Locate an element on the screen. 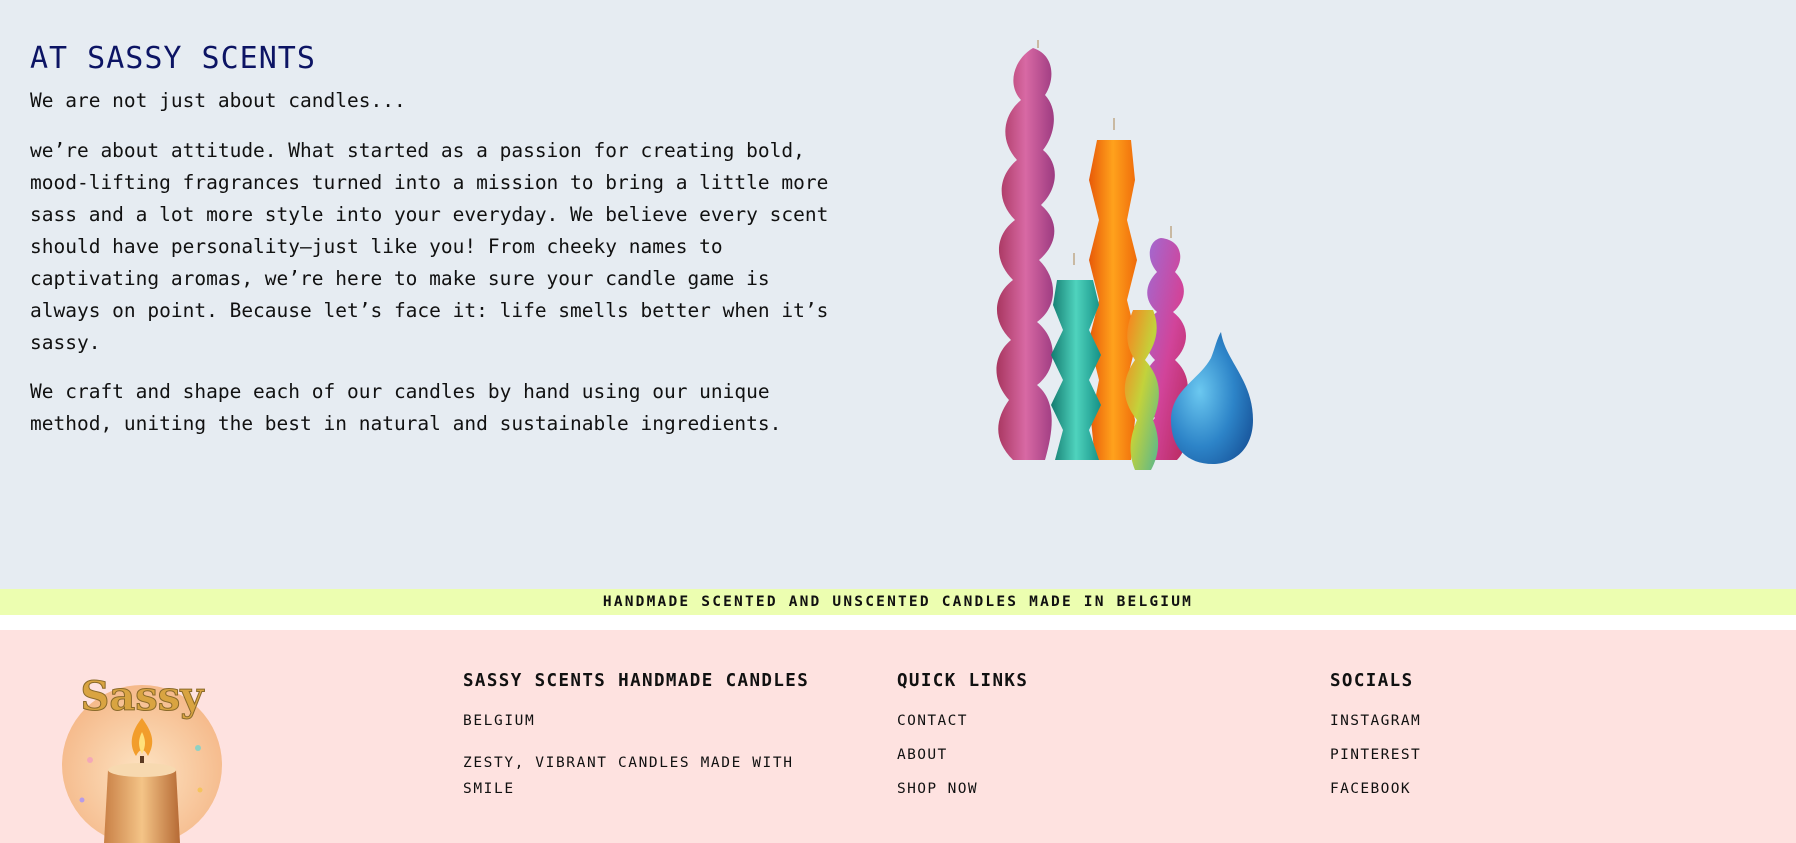 The width and height of the screenshot is (1796, 843). list-item: PINTEREST is located at coordinates (1490, 755).